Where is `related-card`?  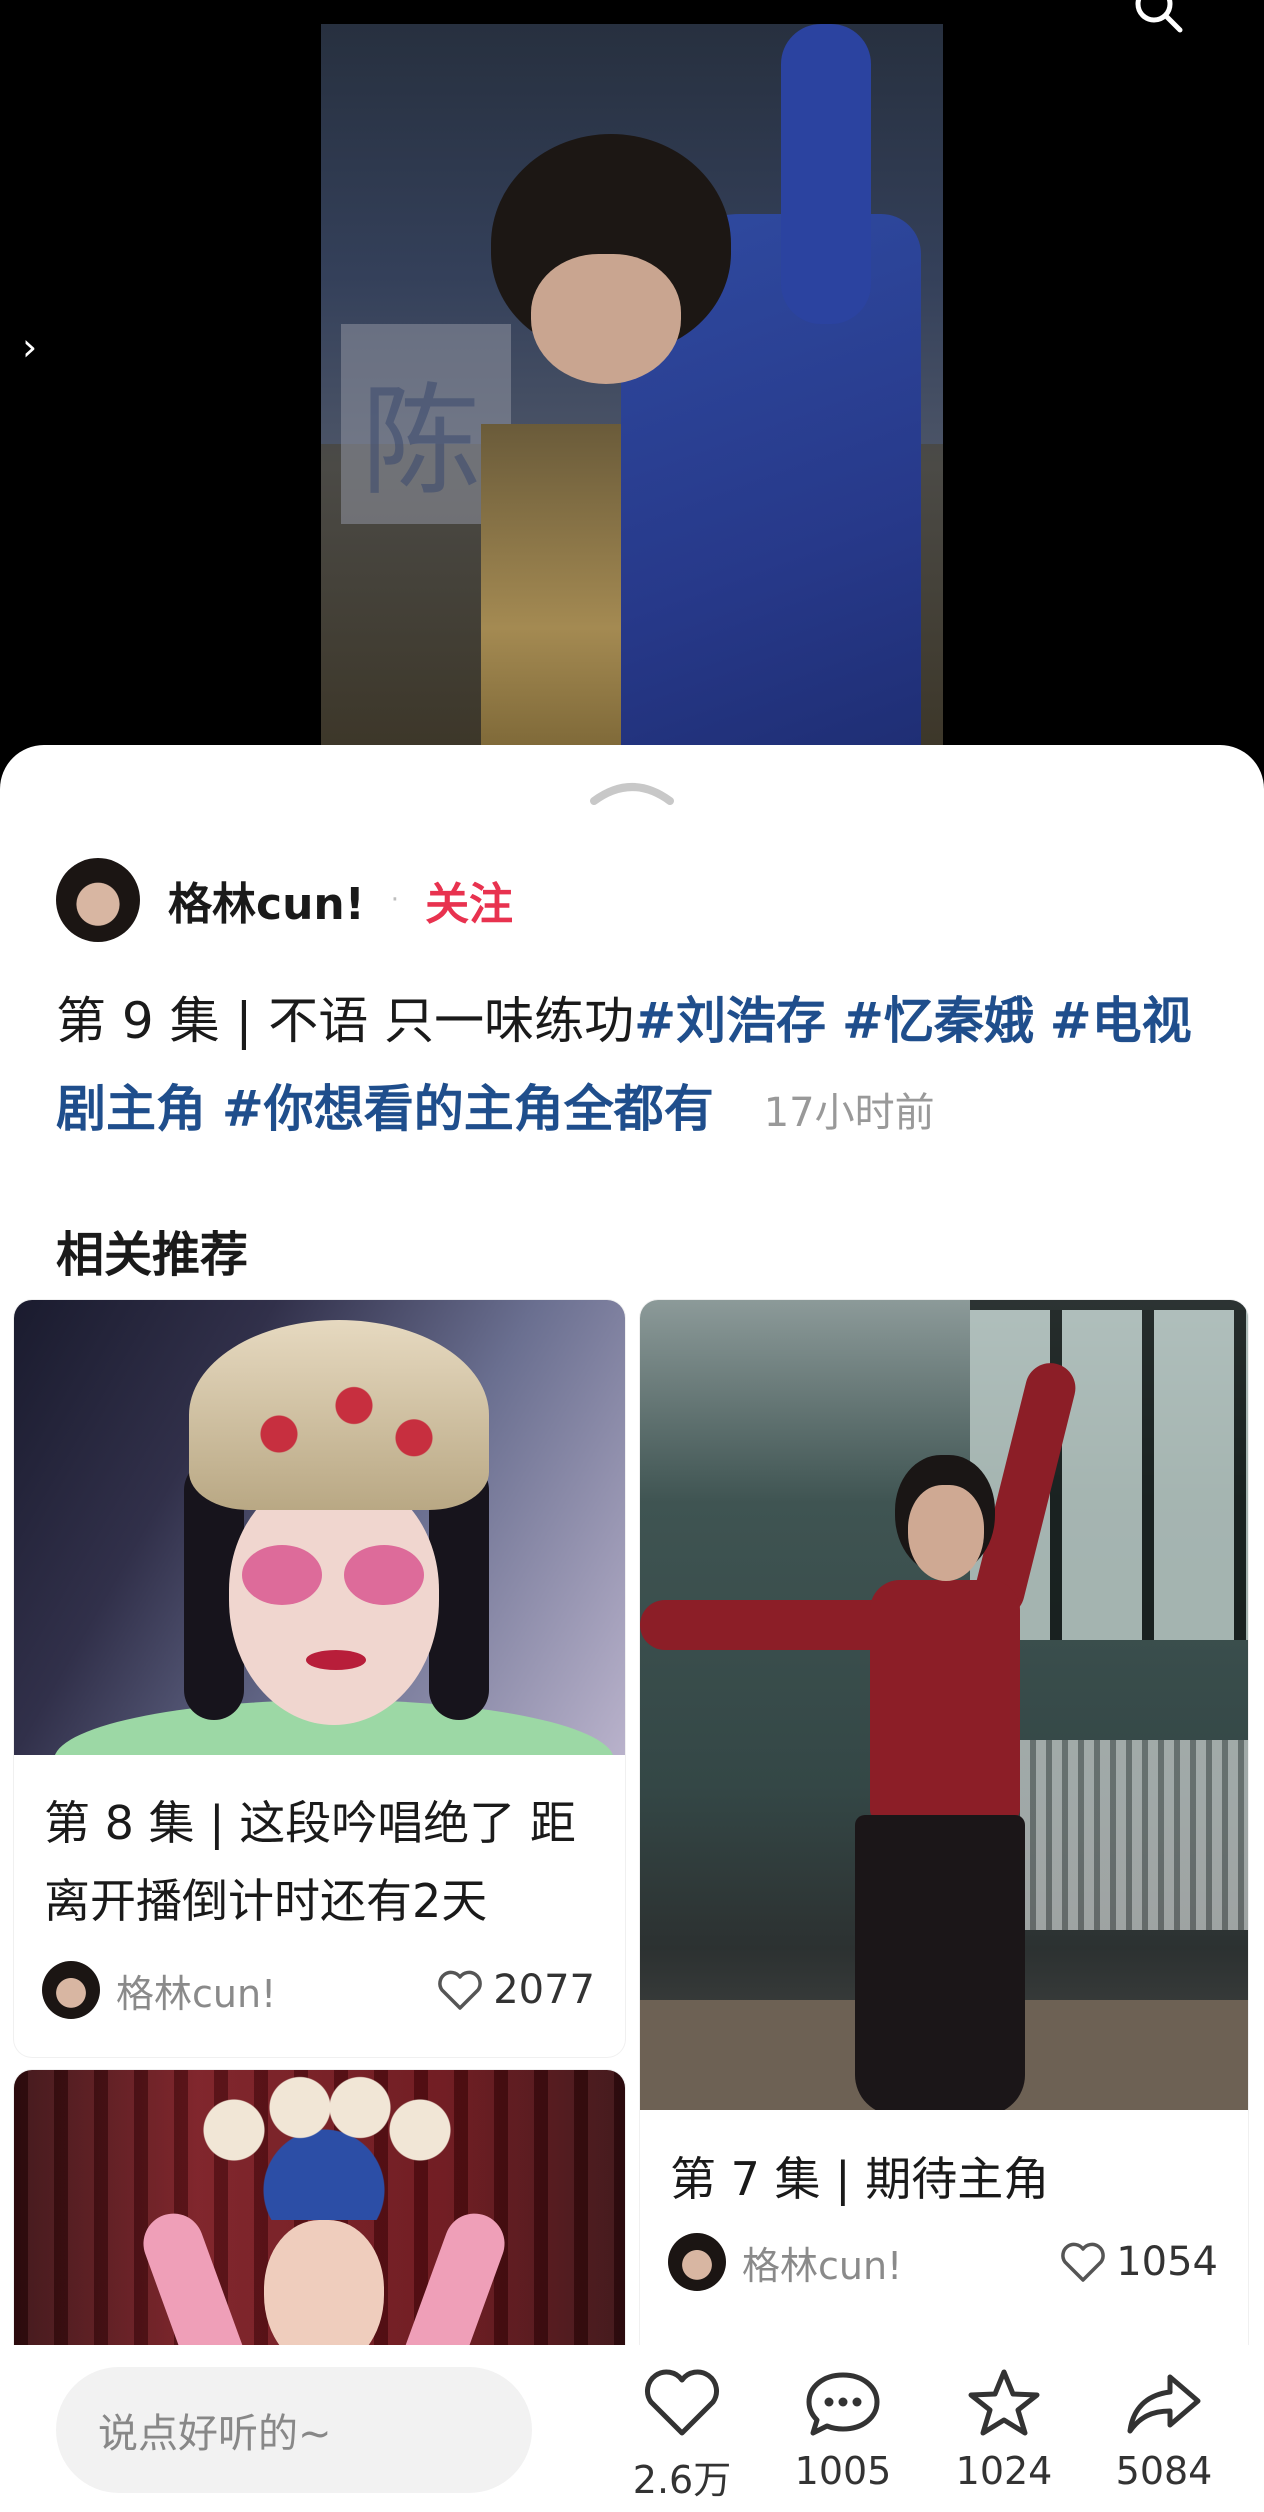 related-card is located at coordinates (319, 2207).